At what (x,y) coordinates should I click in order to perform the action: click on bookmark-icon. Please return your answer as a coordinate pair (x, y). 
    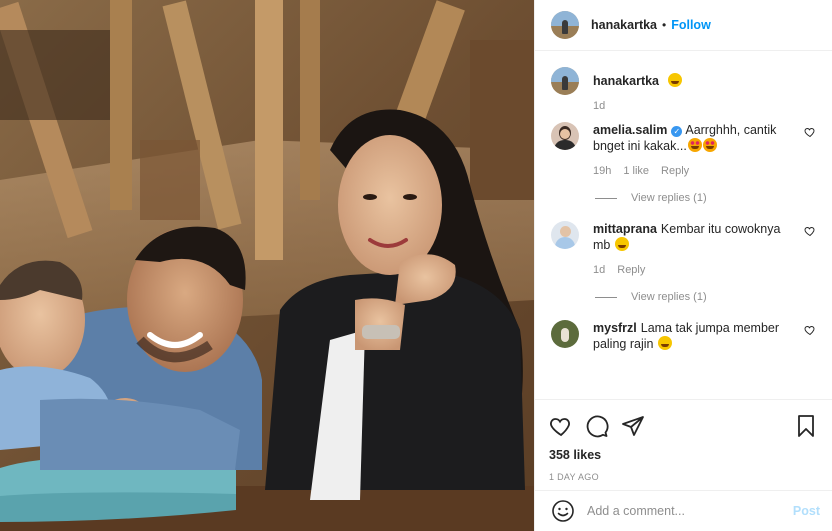
    Looking at the image, I should click on (806, 426).